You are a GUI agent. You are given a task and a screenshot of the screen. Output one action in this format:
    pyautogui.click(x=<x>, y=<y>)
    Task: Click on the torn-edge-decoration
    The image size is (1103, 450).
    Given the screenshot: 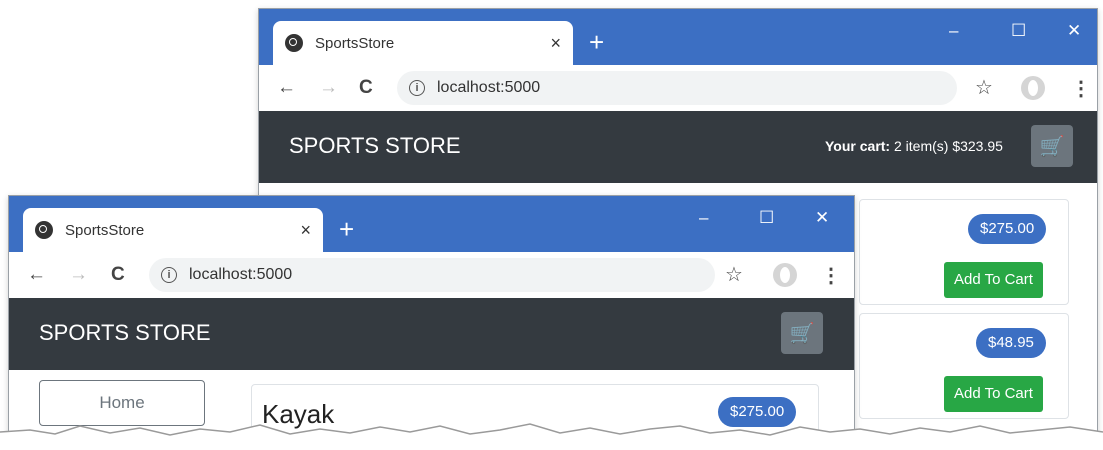 What is the action you would take?
    pyautogui.click(x=551, y=436)
    